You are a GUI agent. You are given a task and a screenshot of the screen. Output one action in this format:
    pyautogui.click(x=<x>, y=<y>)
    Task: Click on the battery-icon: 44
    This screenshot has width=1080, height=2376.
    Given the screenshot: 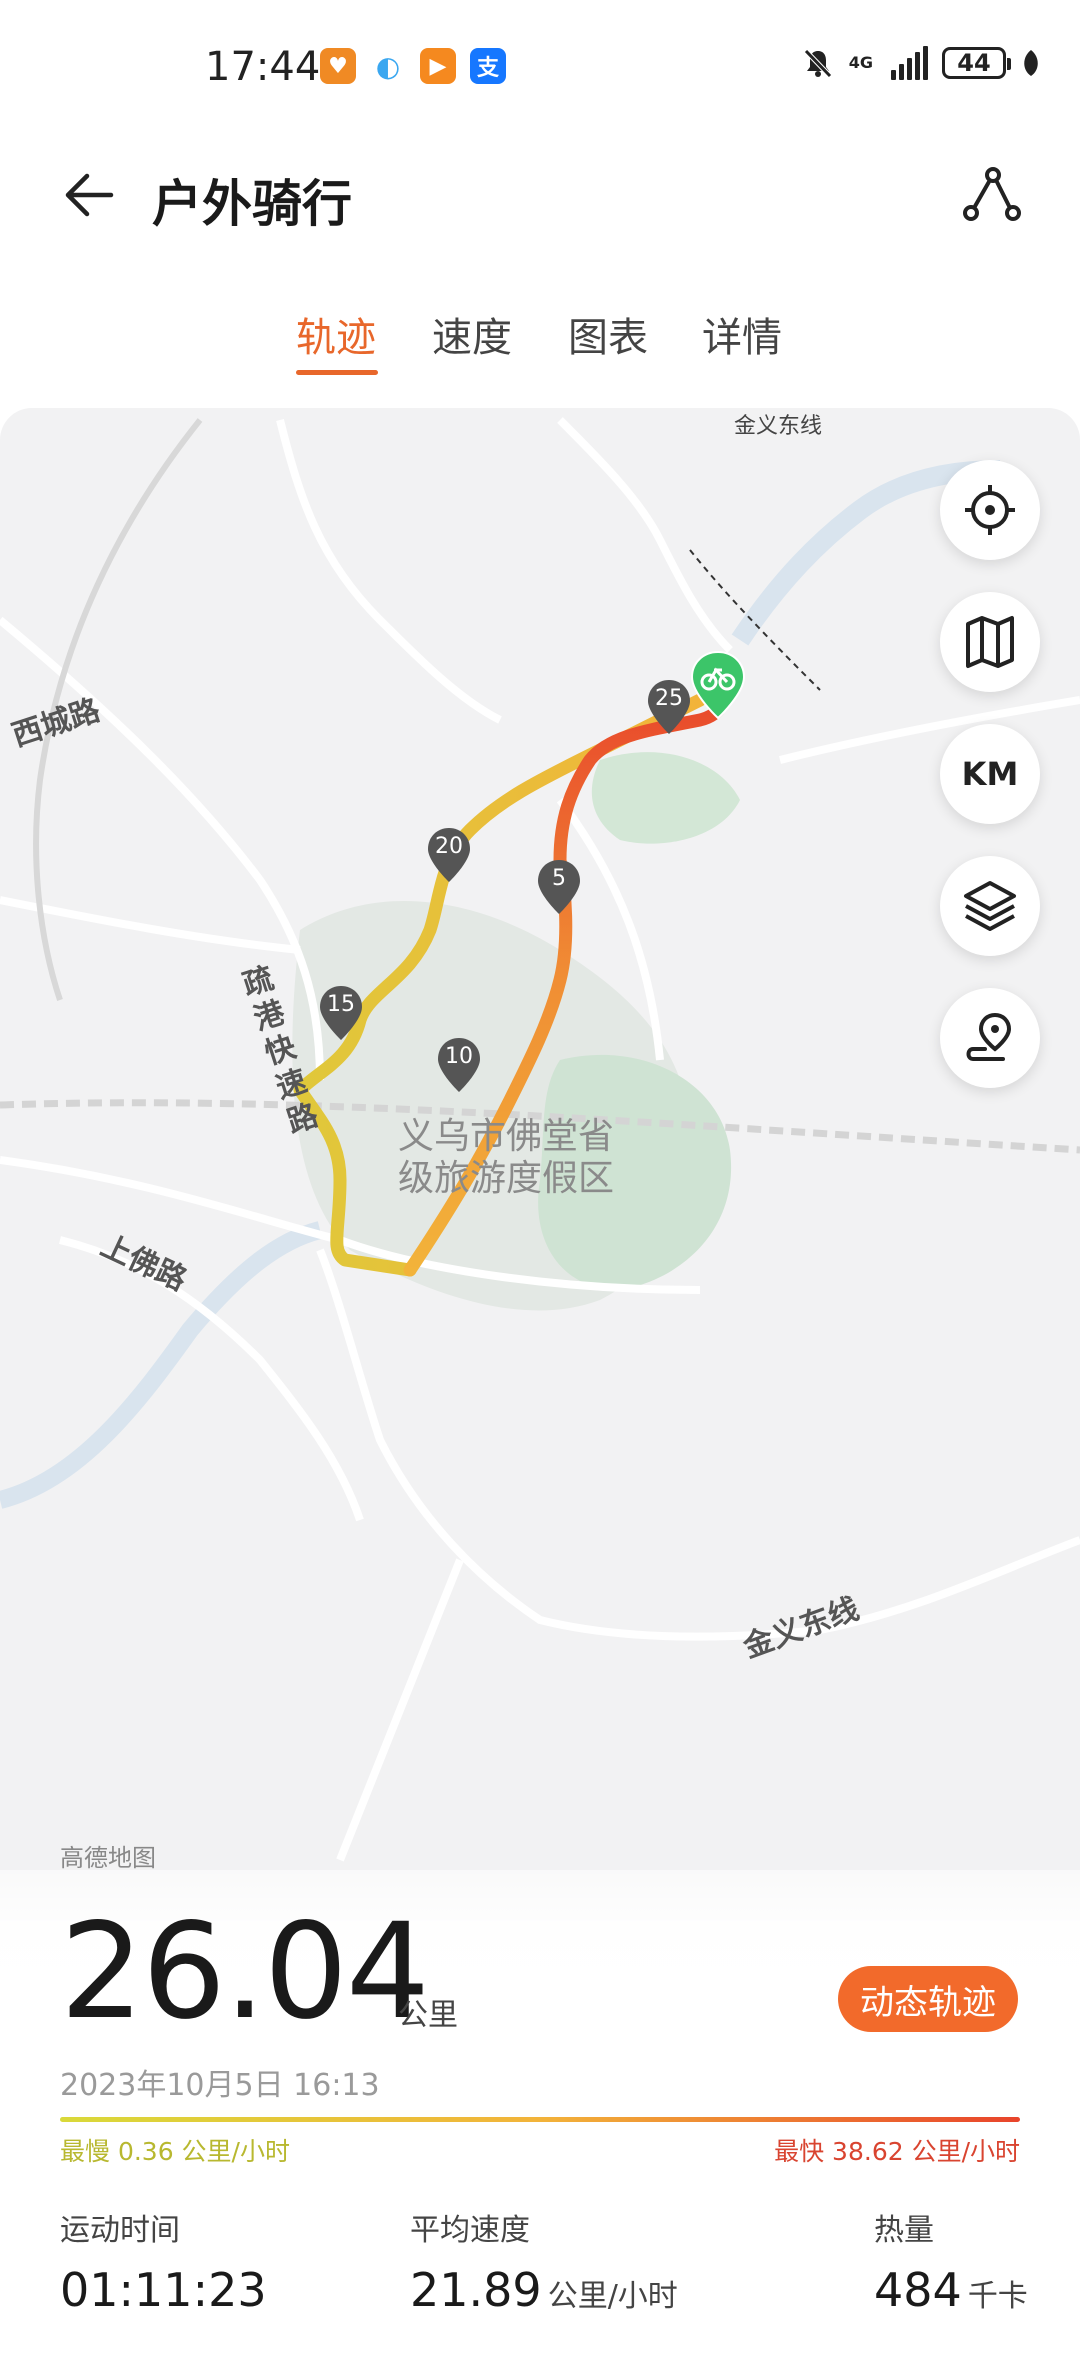 What is the action you would take?
    pyautogui.click(x=976, y=63)
    